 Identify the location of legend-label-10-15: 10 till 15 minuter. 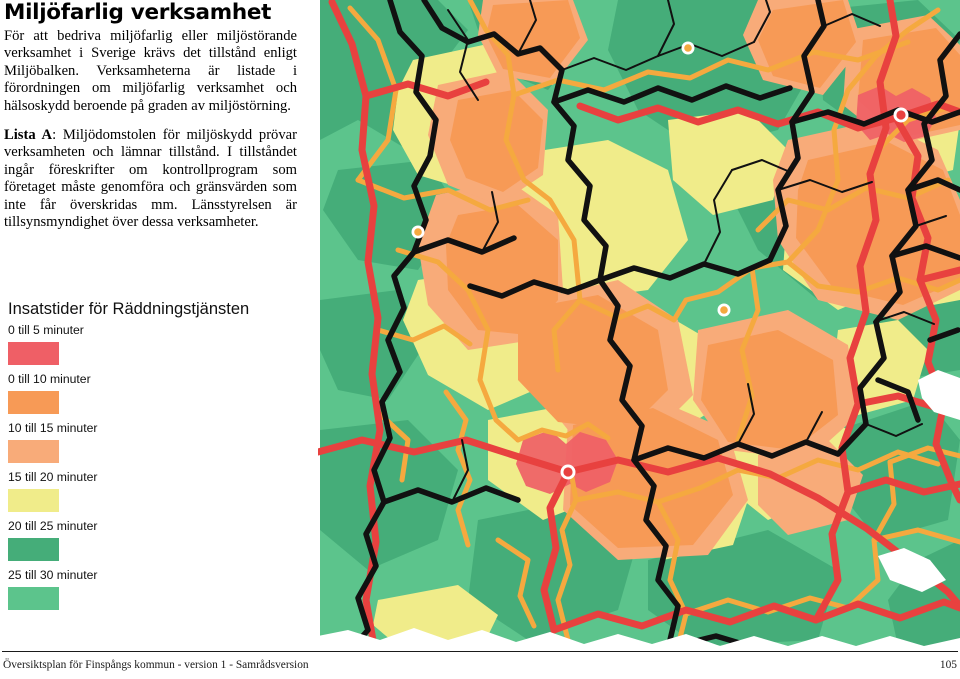
(53, 428).